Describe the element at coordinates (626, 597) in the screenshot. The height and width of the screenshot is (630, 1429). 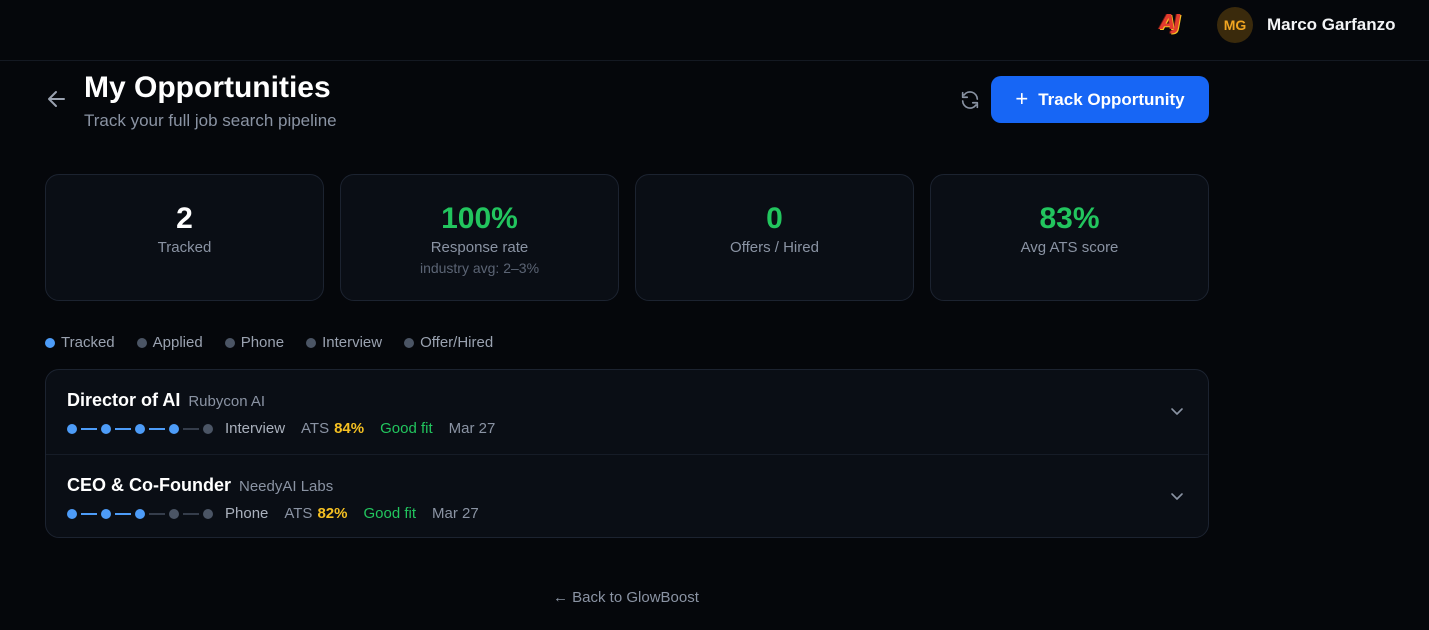
I see `back-to-glowboost-link: ← Back to GlowBoost` at that location.